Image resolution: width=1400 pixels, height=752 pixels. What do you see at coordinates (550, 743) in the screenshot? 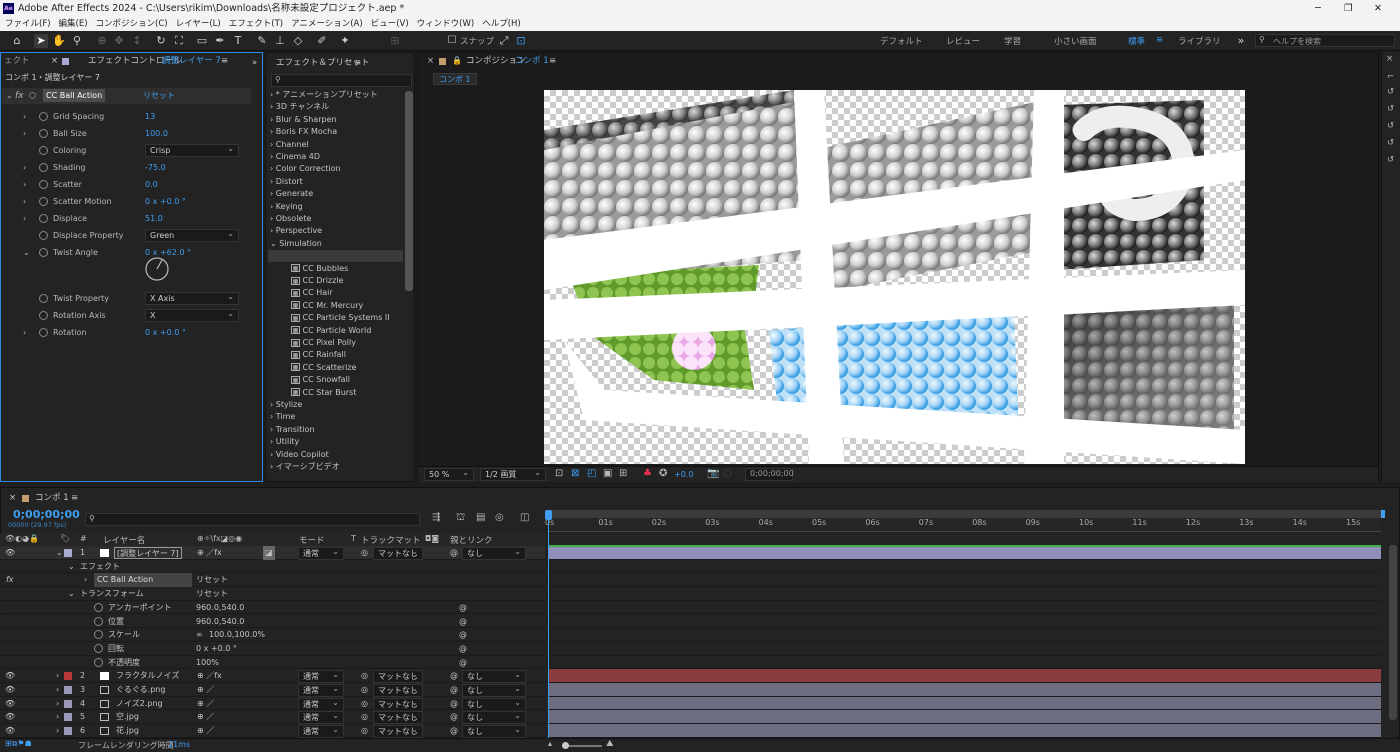
I see `zoom-out-icon: ▴` at bounding box center [550, 743].